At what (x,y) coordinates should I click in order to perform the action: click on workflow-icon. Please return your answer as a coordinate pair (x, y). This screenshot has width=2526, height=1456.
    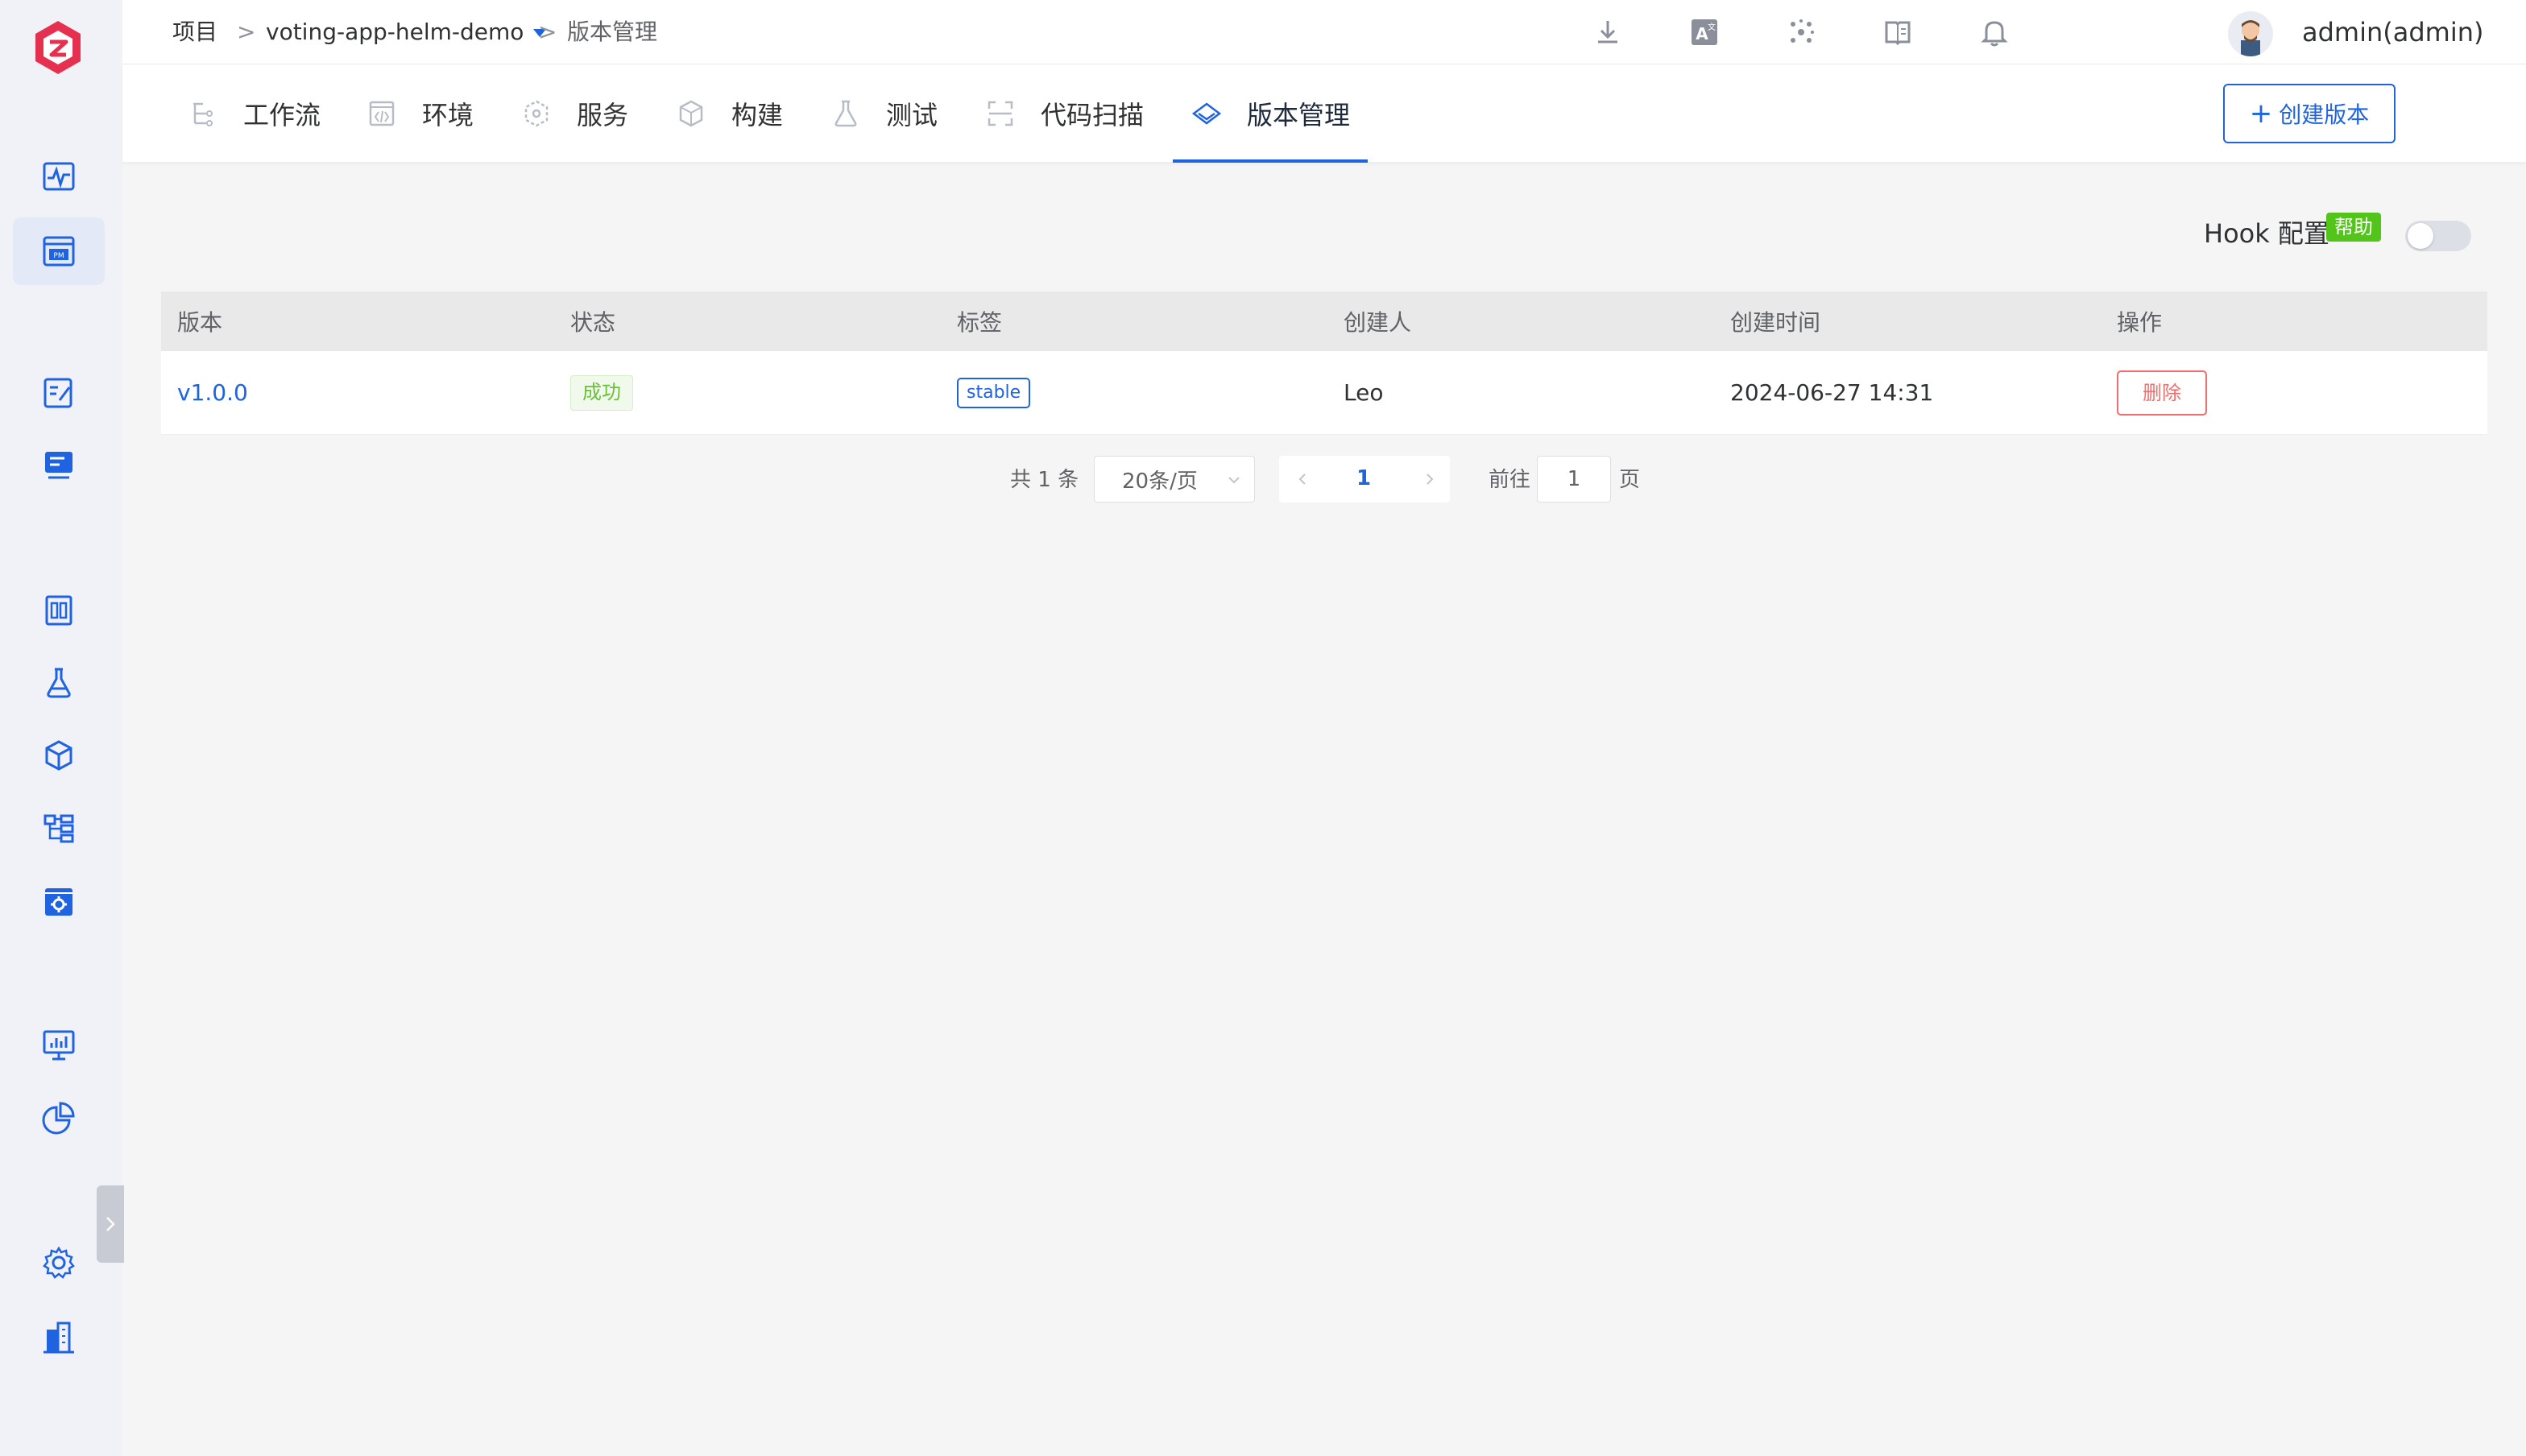
    Looking at the image, I should click on (203, 114).